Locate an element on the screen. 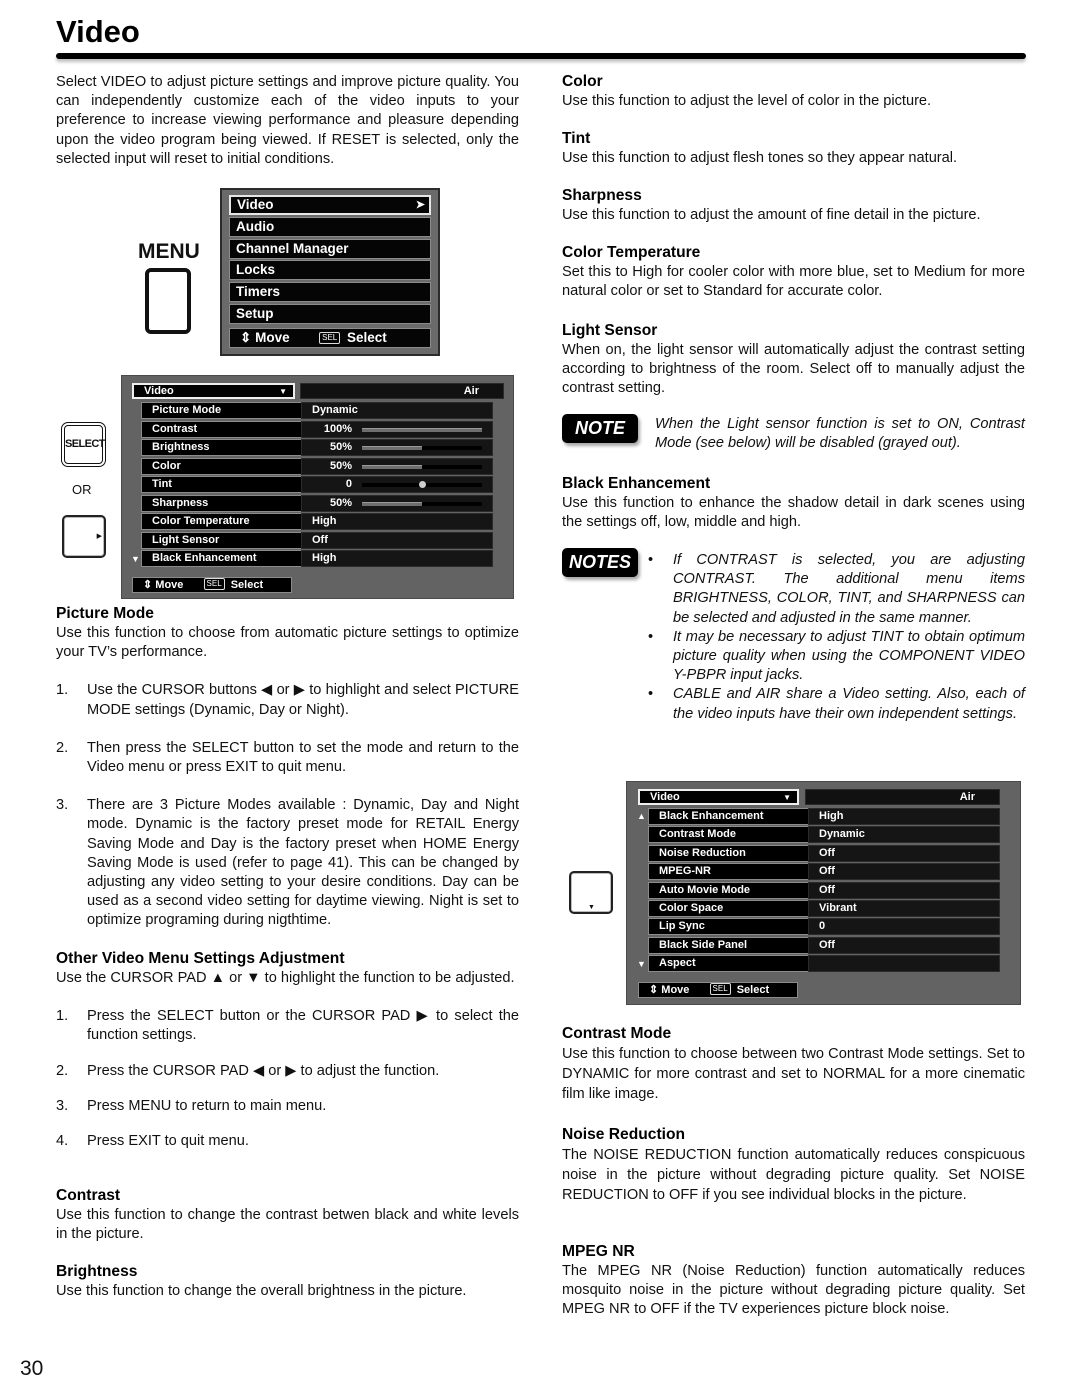 This screenshot has width=1080, height=1397. submenu-arrow-icon: ➤ is located at coordinates (420, 205).